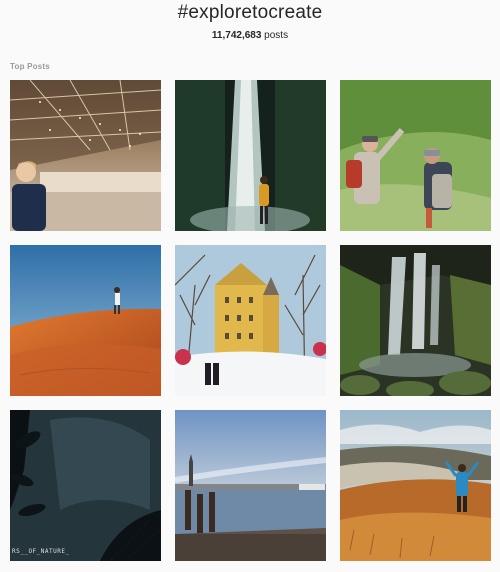 This screenshot has width=500, height=572. I want to click on hashtag-title: #exploretocreate, so click(250, 12).